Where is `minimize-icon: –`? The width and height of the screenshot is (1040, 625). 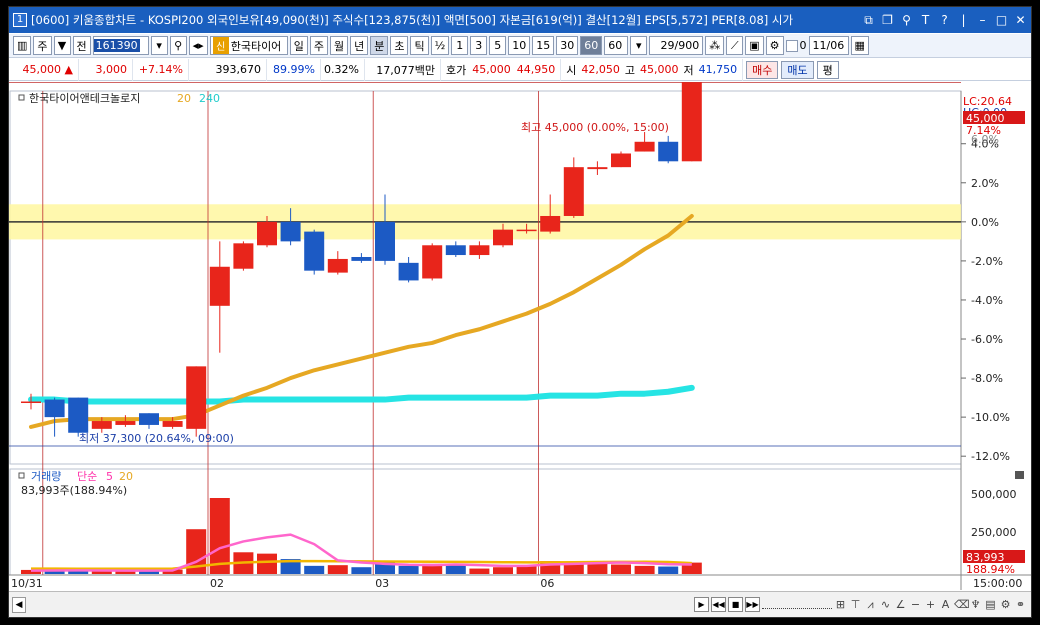 minimize-icon: – is located at coordinates (982, 20).